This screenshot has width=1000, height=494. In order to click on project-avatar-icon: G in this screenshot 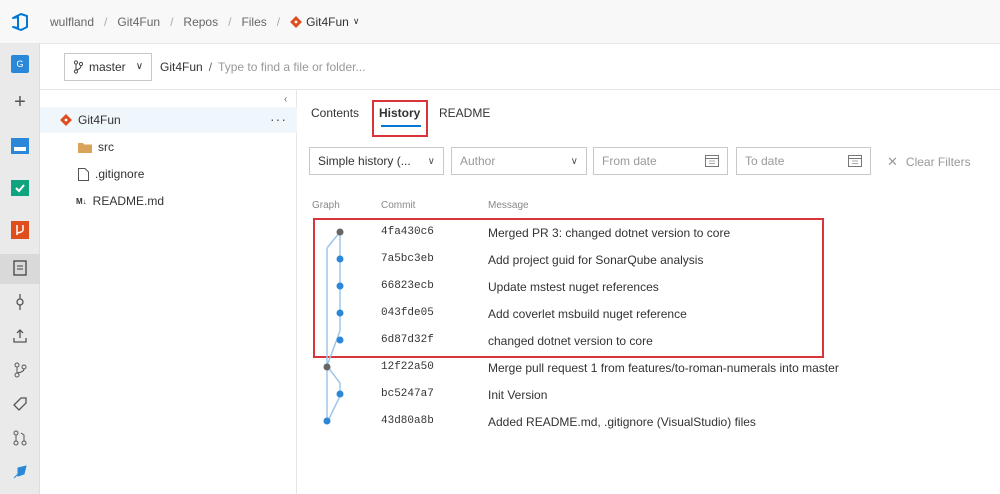, I will do `click(20, 64)`.